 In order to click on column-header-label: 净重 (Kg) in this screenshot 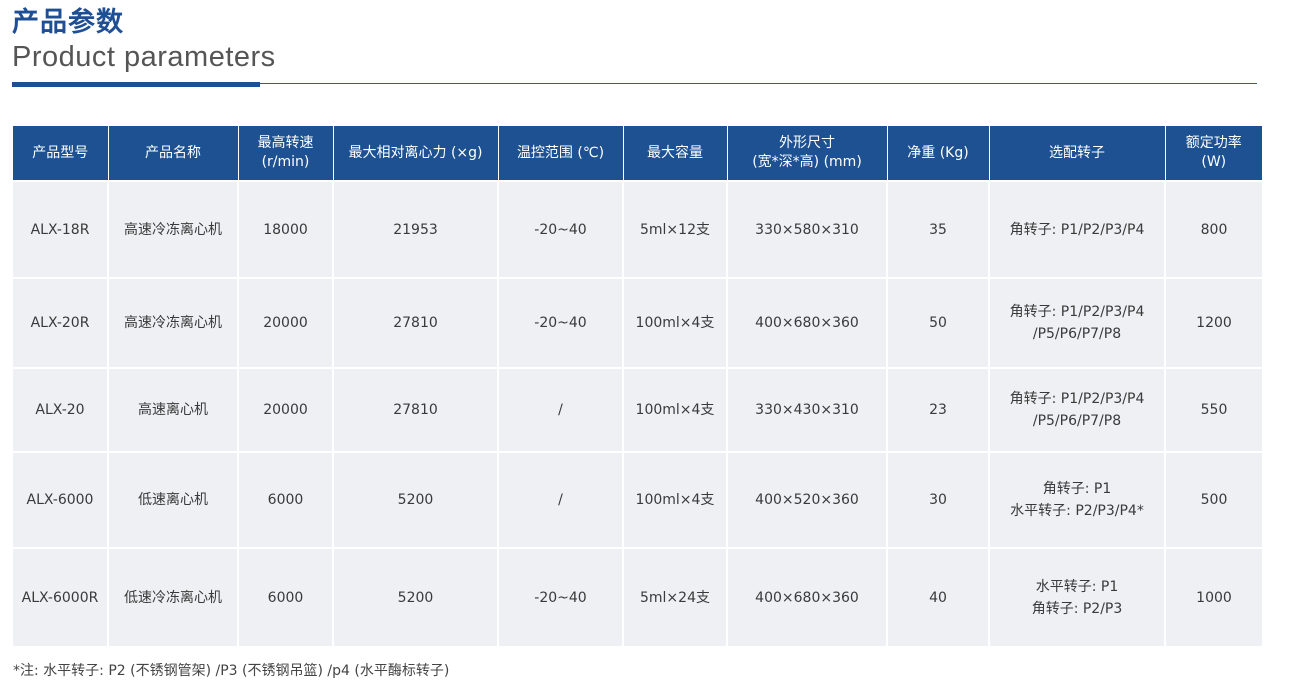, I will do `click(938, 152)`.